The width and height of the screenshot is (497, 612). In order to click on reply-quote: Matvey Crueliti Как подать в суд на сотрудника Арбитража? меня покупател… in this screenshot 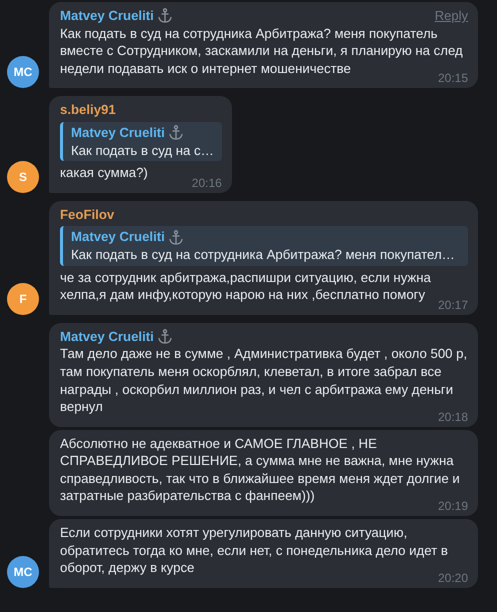, I will do `click(264, 246)`.